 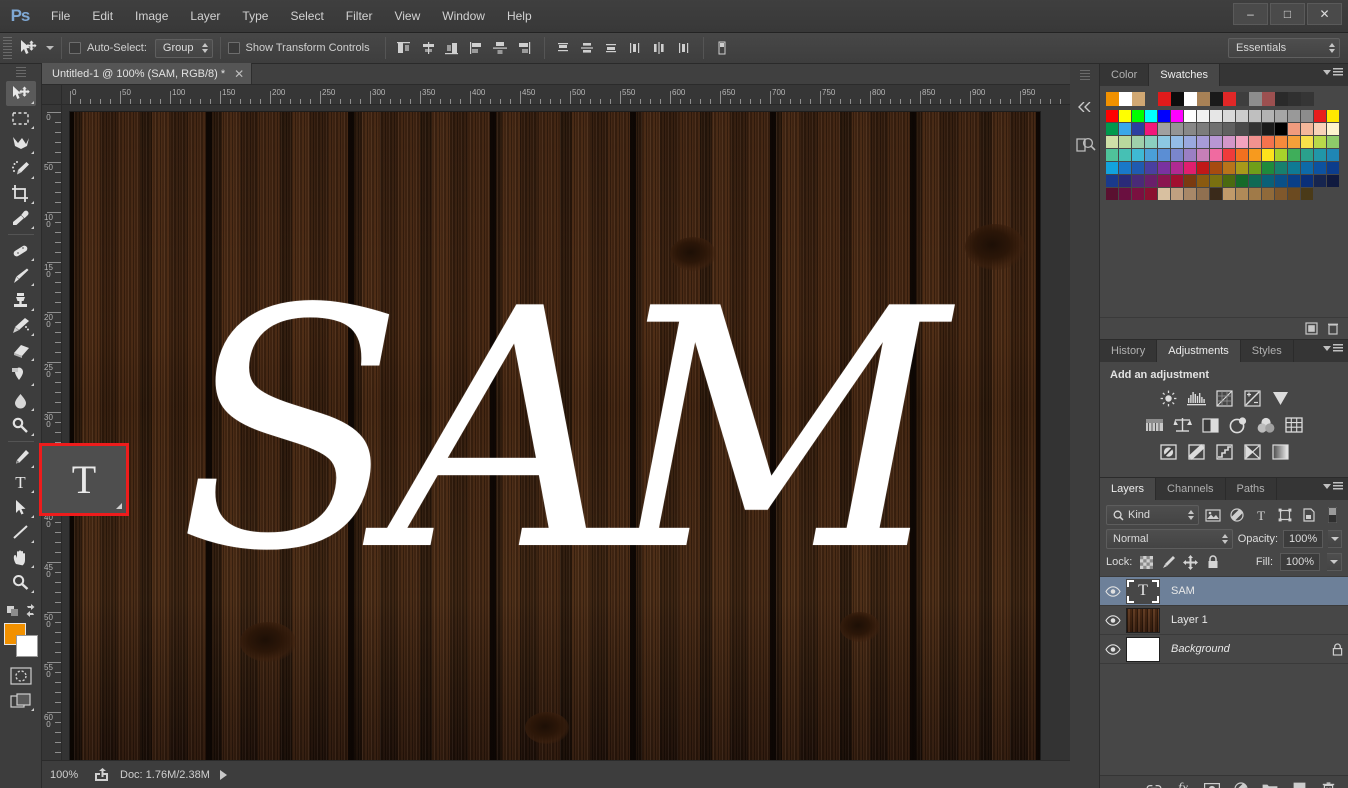 What do you see at coordinates (1210, 425) in the screenshot?
I see `black-white-icon` at bounding box center [1210, 425].